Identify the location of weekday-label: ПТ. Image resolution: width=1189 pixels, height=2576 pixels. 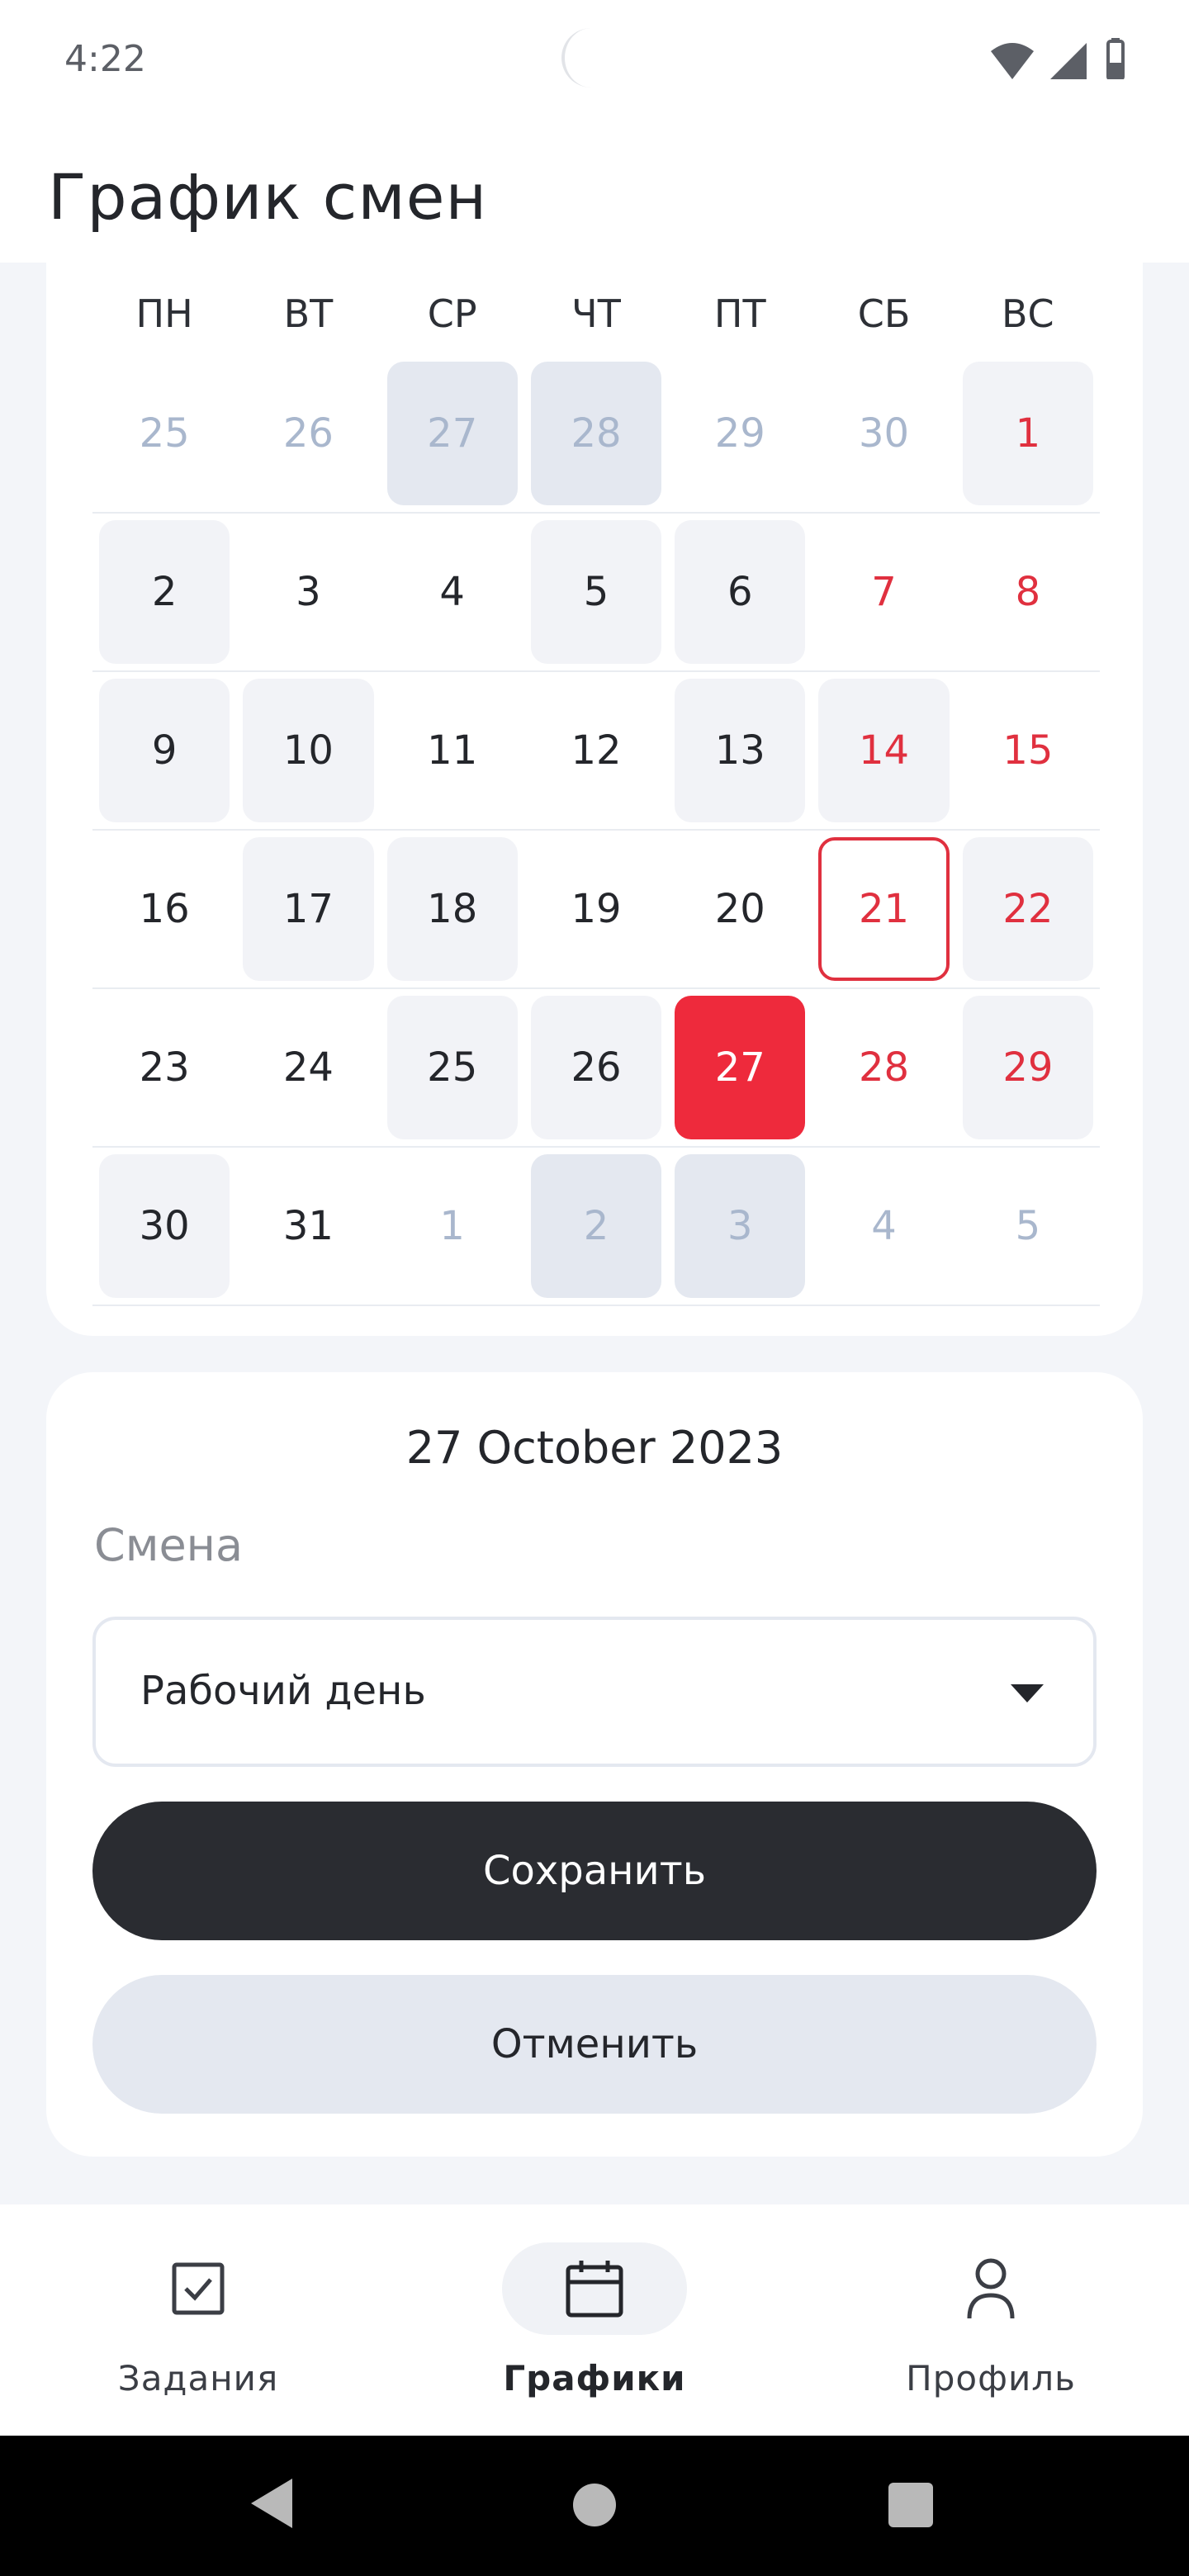
(739, 313).